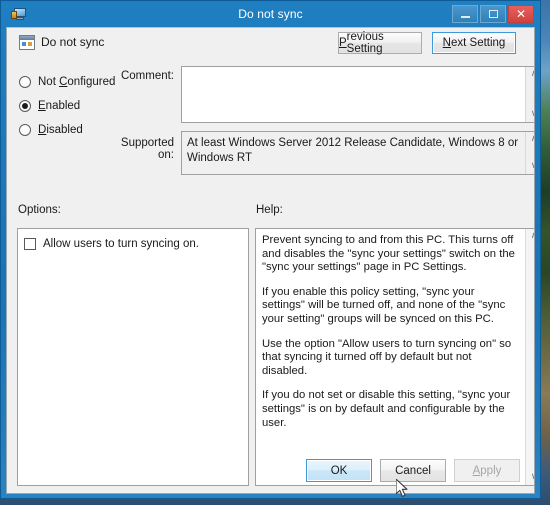 The width and height of the screenshot is (550, 505). I want to click on policy-setting-icon, so click(27, 42).